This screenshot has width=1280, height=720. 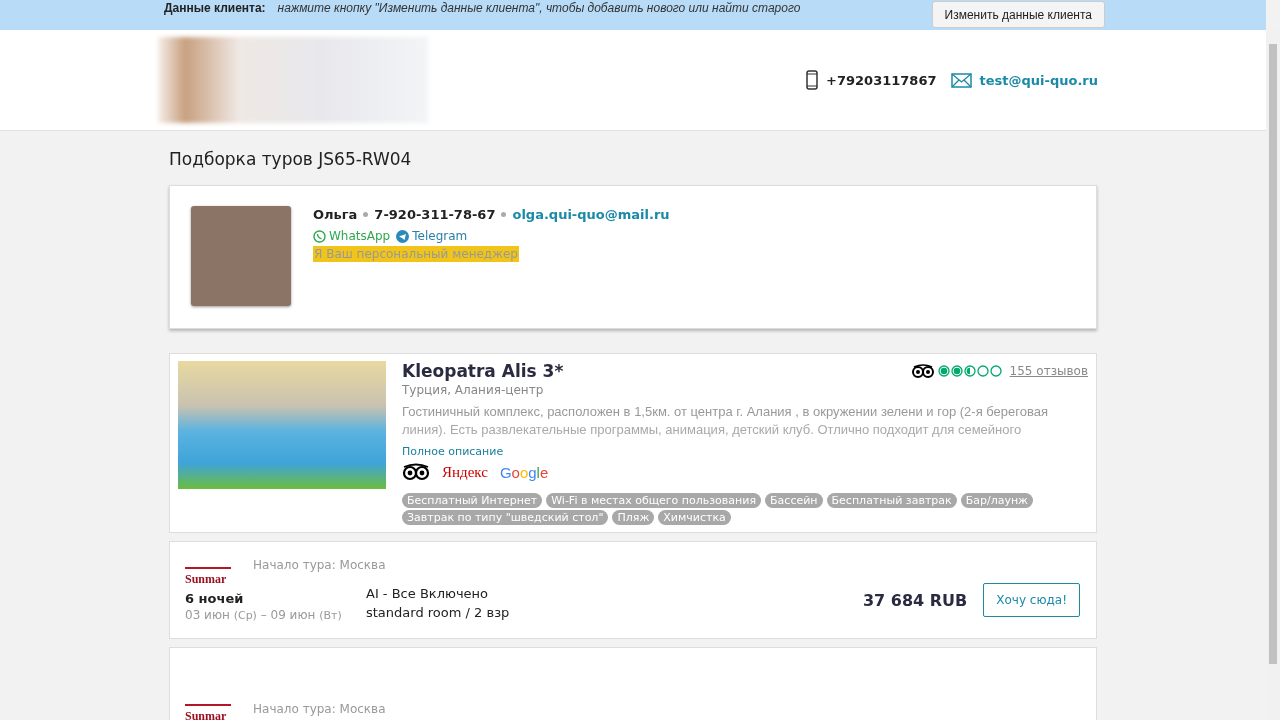 I want to click on edit-client-button: Изменить данные клиента, so click(x=1018, y=14).